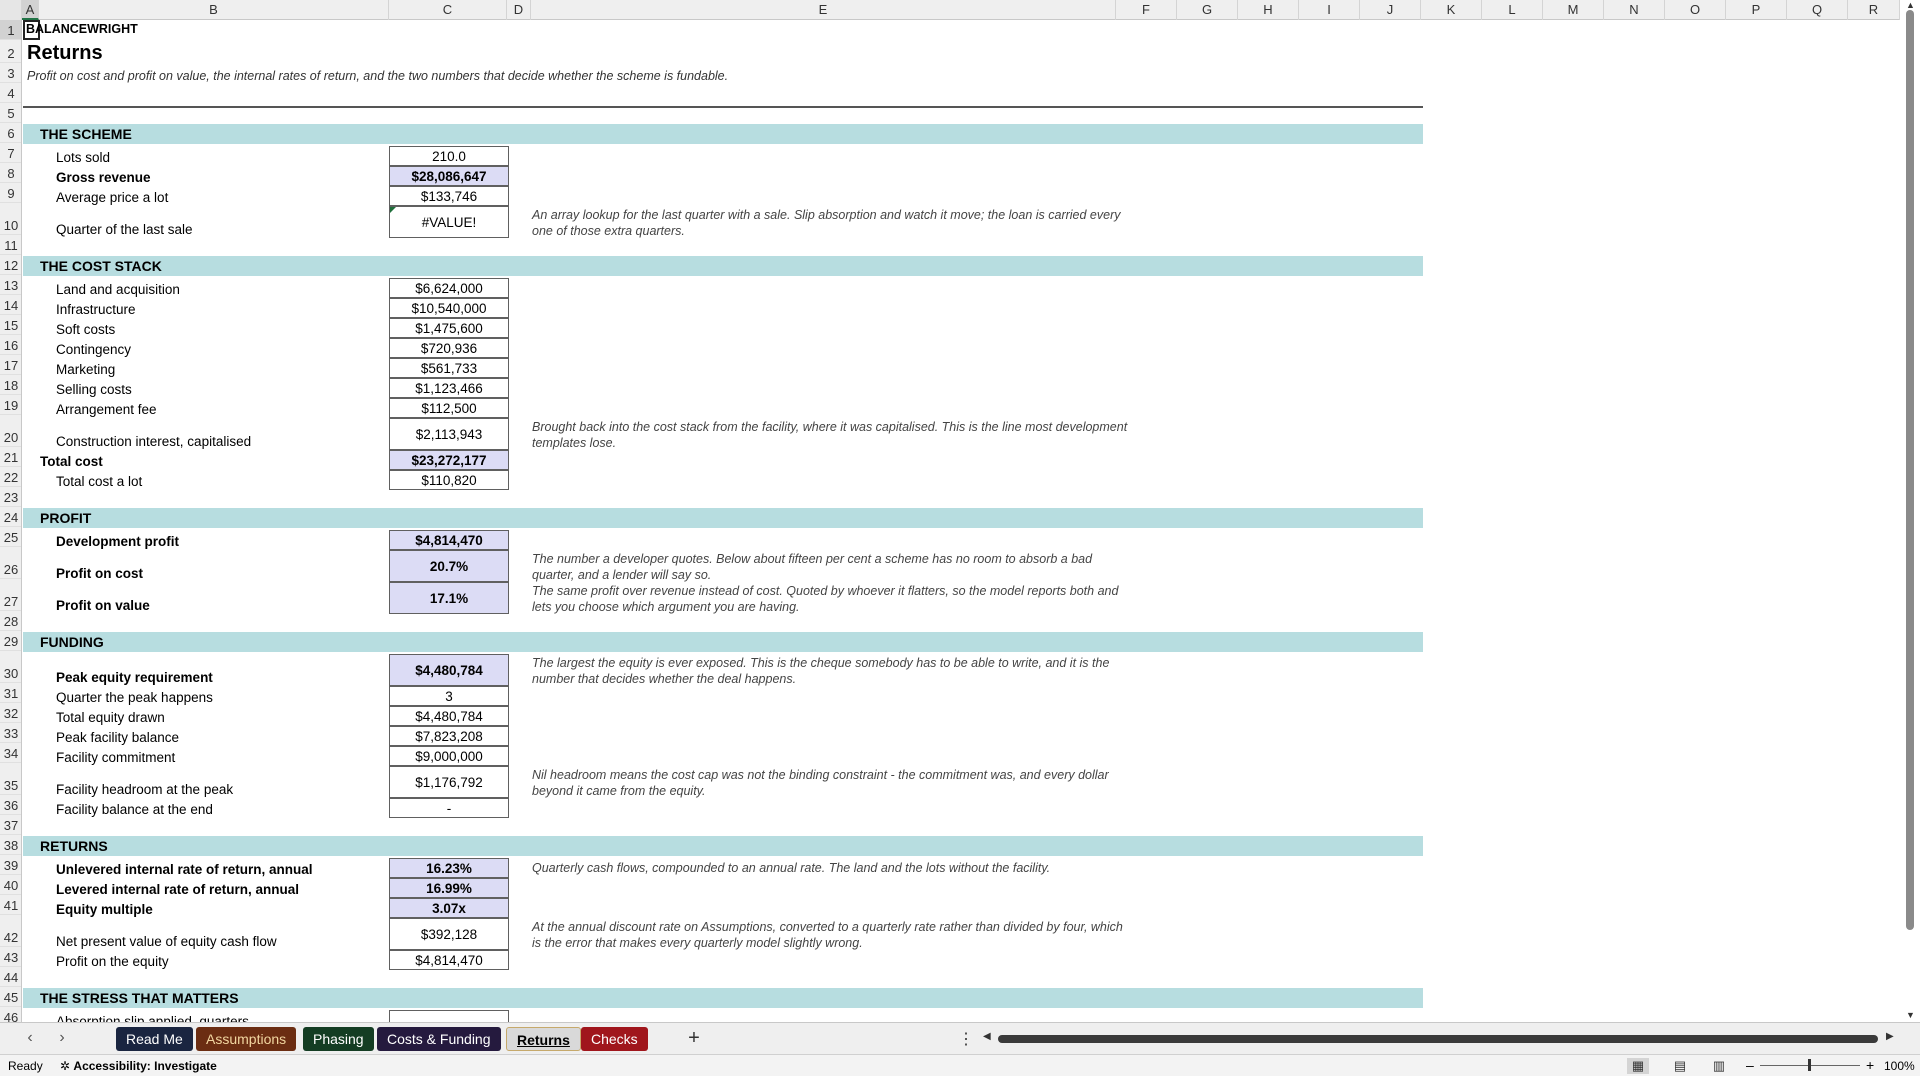 Image resolution: width=1920 pixels, height=1076 pixels. What do you see at coordinates (10, 733) in the screenshot?
I see `row-header: 33` at bounding box center [10, 733].